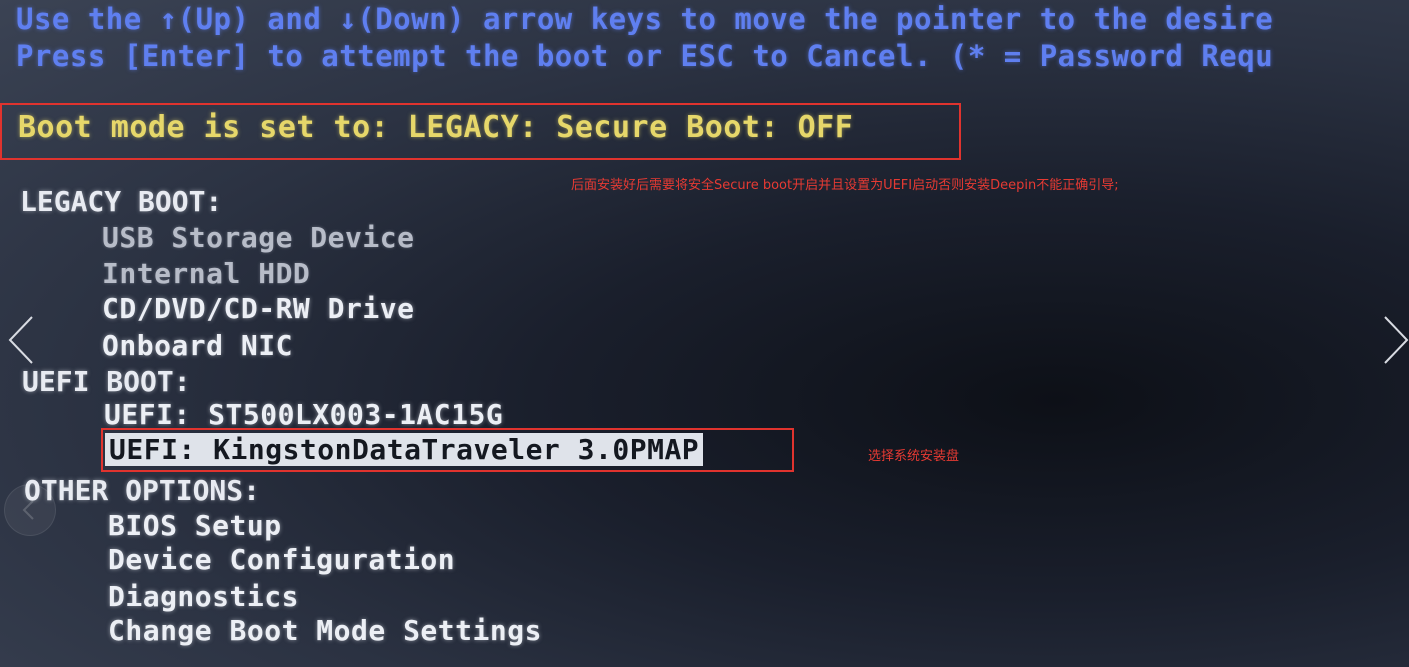 The image size is (1409, 667). I want to click on circle-back-button, so click(30, 510).